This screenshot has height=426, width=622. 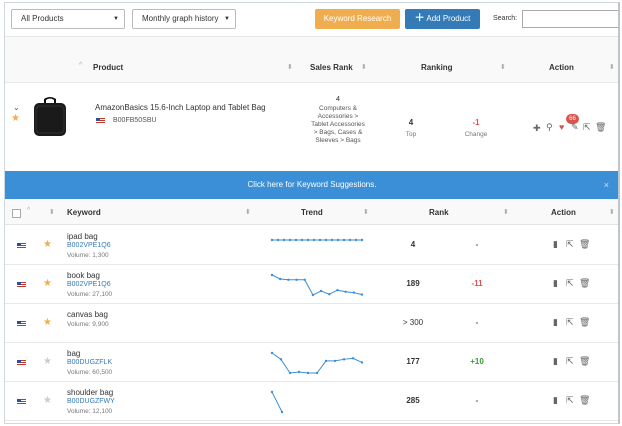 I want to click on keyword-volume: Volume: 12,100, so click(x=90, y=411).